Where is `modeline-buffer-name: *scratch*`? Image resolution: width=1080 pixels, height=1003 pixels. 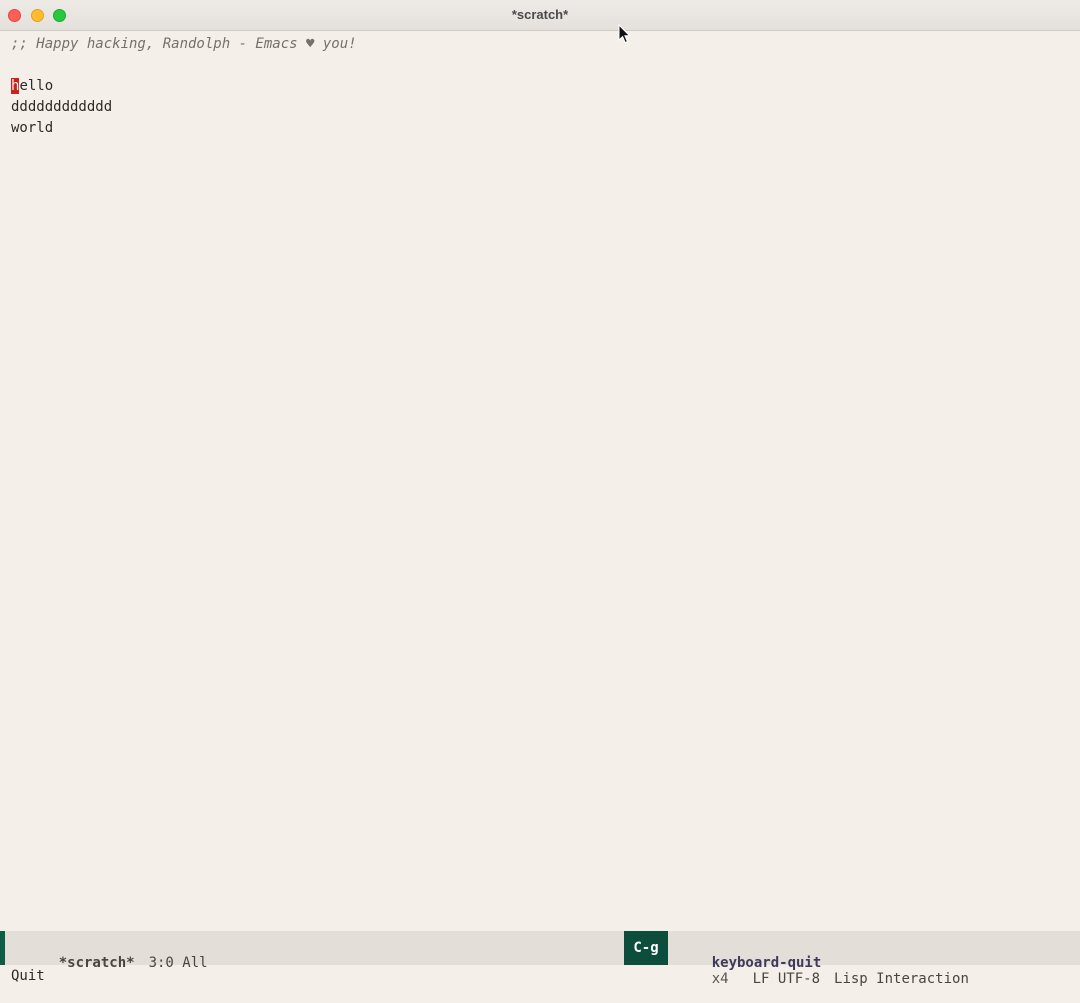
modeline-buffer-name: *scratch* is located at coordinates (97, 963).